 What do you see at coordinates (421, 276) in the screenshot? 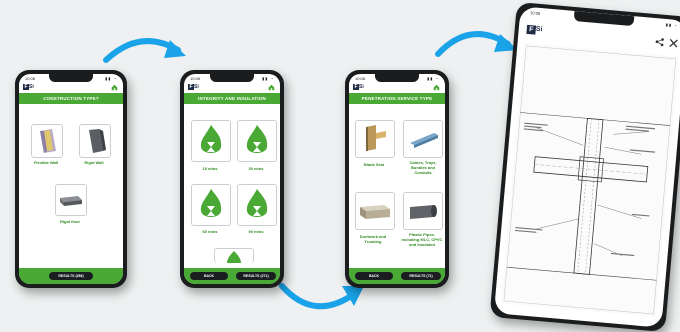
I see `results-button: RESULTS (71)` at bounding box center [421, 276].